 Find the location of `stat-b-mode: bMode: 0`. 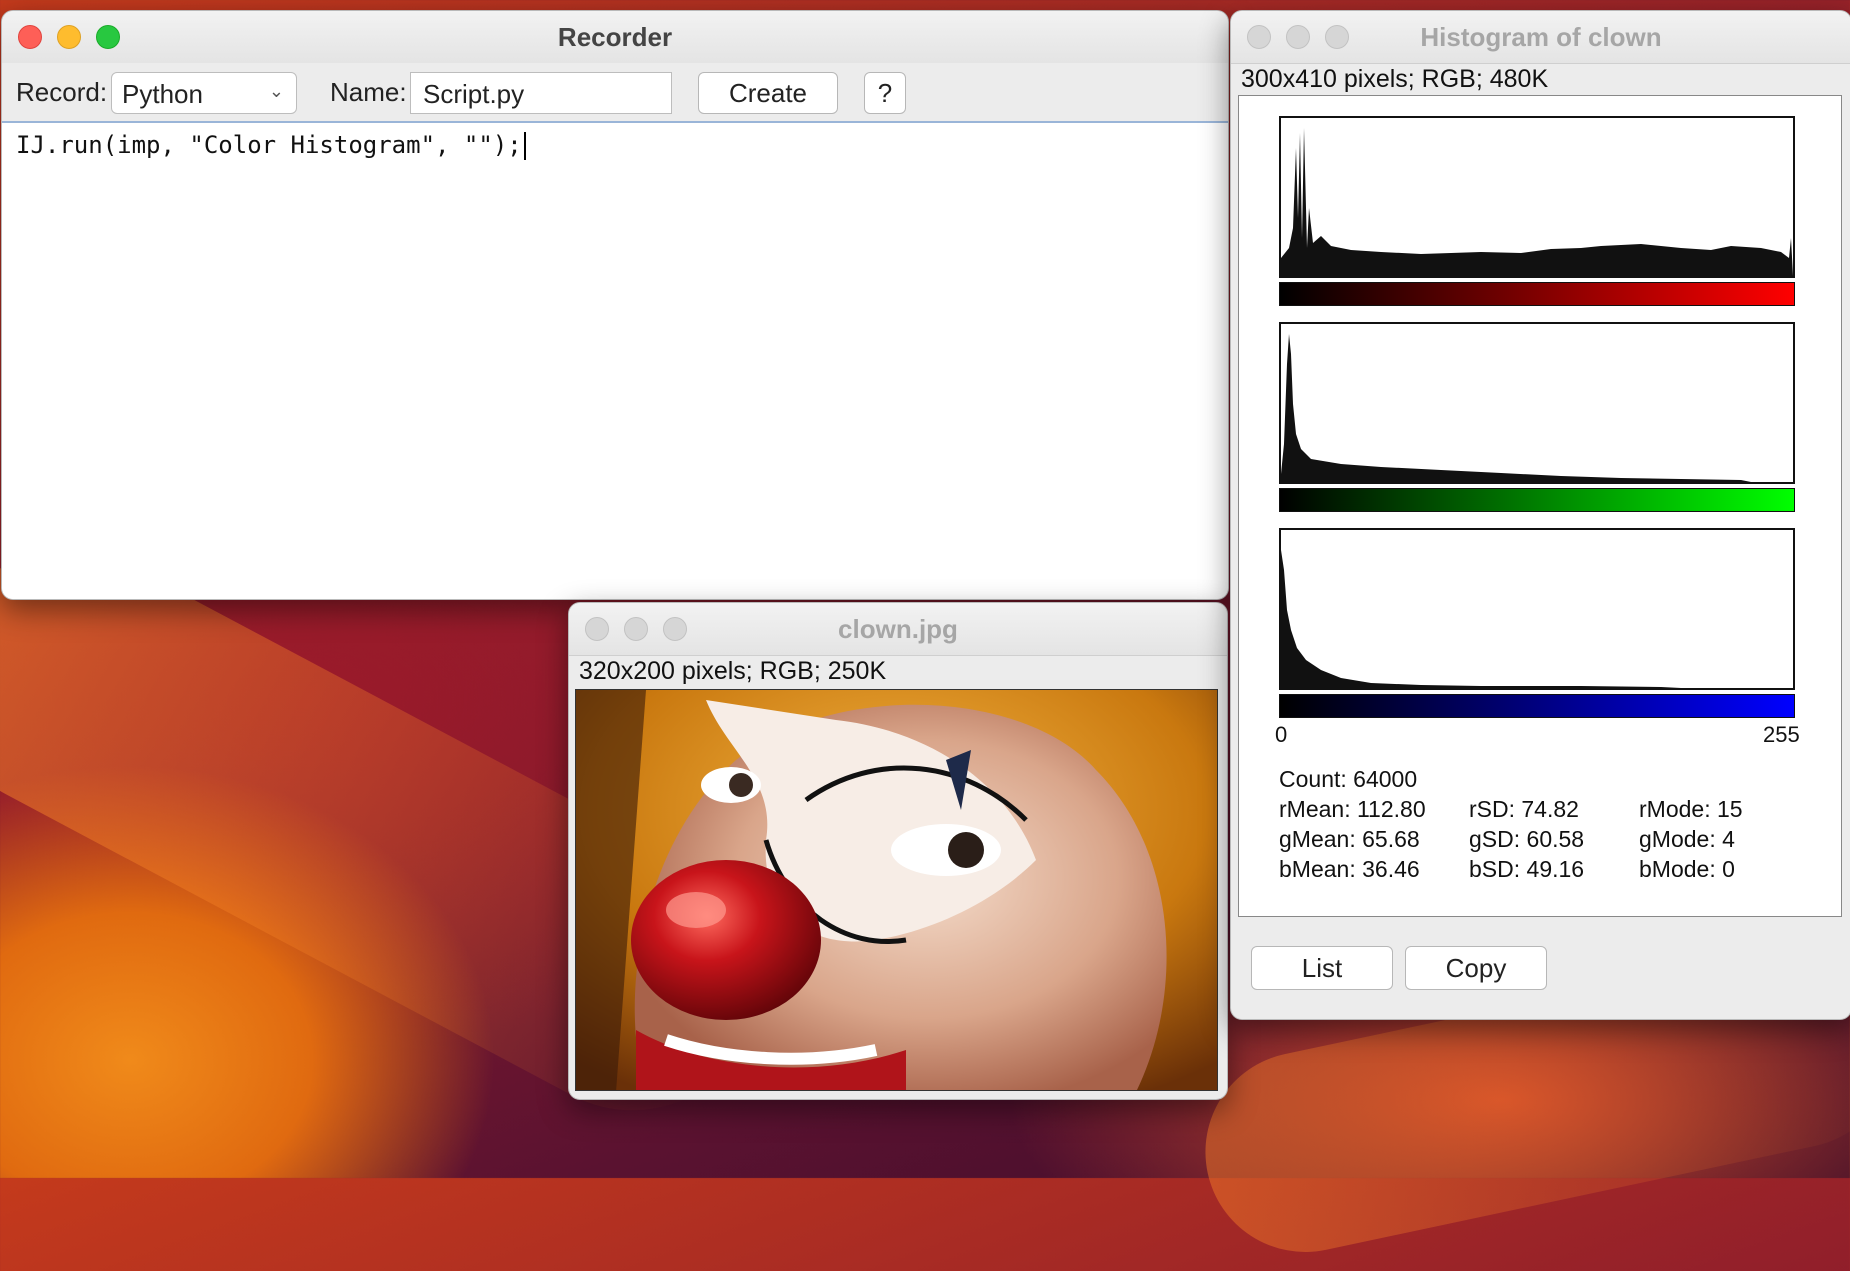

stat-b-mode: bMode: 0 is located at coordinates (1687, 869).